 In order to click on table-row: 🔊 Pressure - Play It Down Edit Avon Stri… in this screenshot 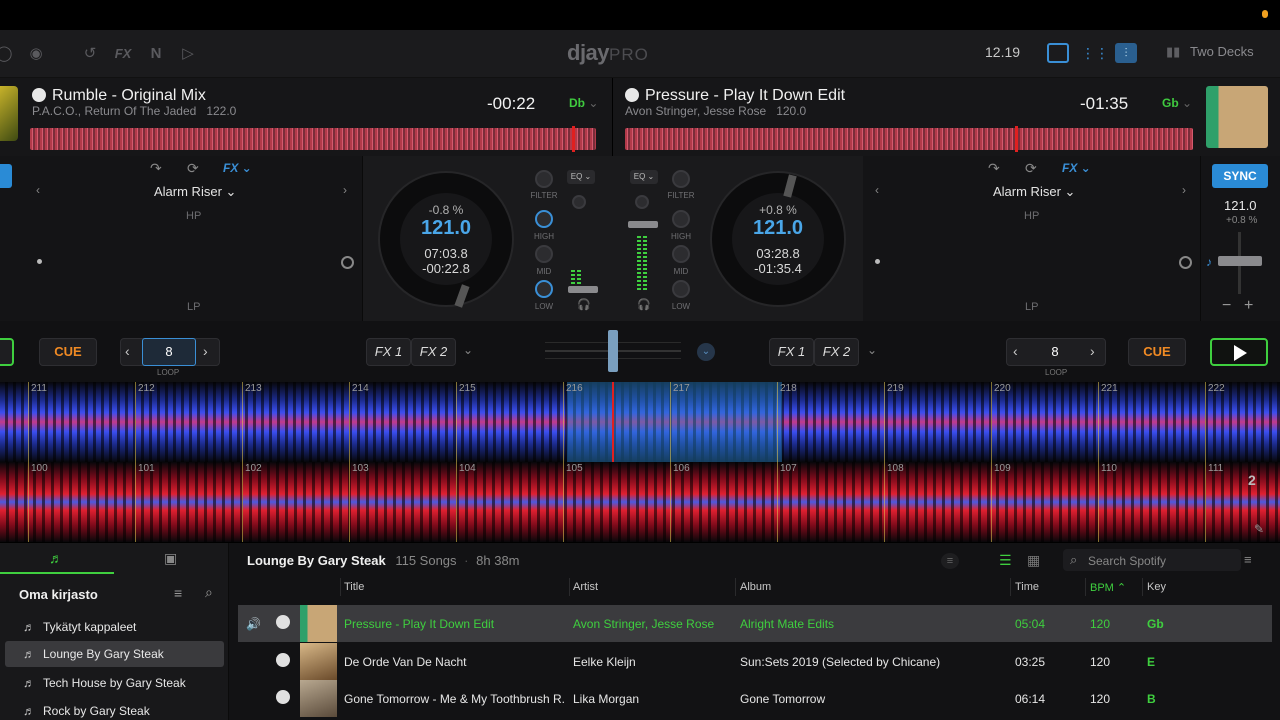, I will do `click(755, 623)`.